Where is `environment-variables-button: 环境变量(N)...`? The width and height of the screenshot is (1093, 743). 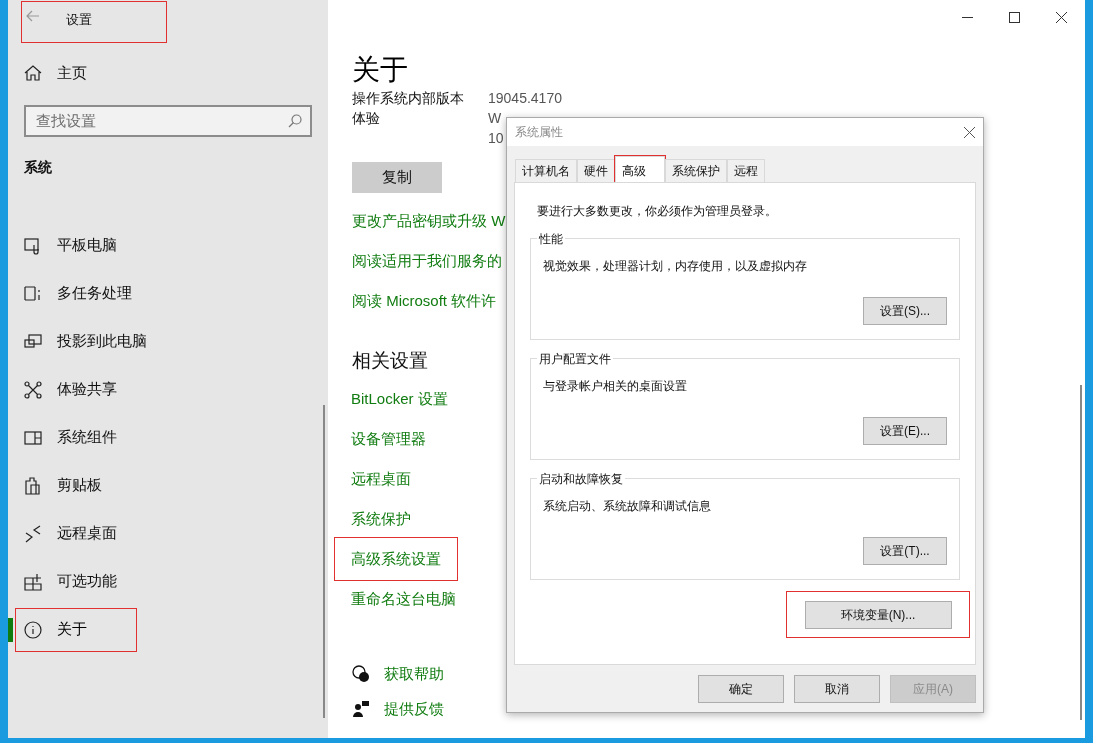 environment-variables-button: 环境变量(N)... is located at coordinates (878, 614).